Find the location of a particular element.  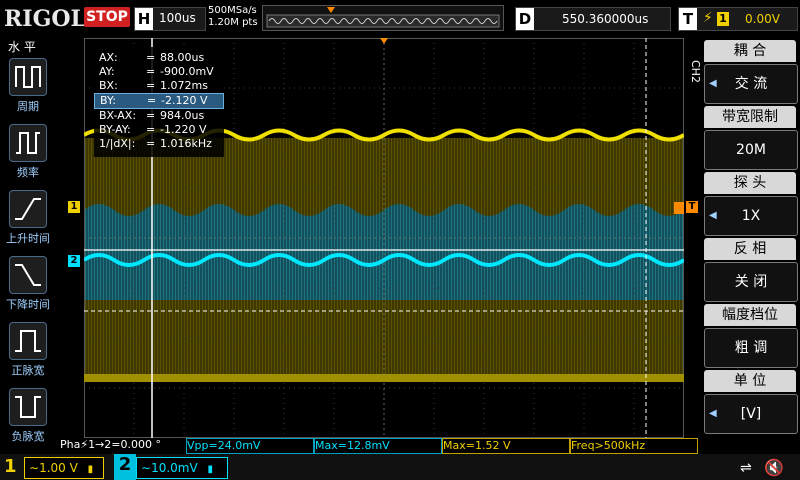

cursor-row-by: BY: = -2.120 V is located at coordinates (159, 101).